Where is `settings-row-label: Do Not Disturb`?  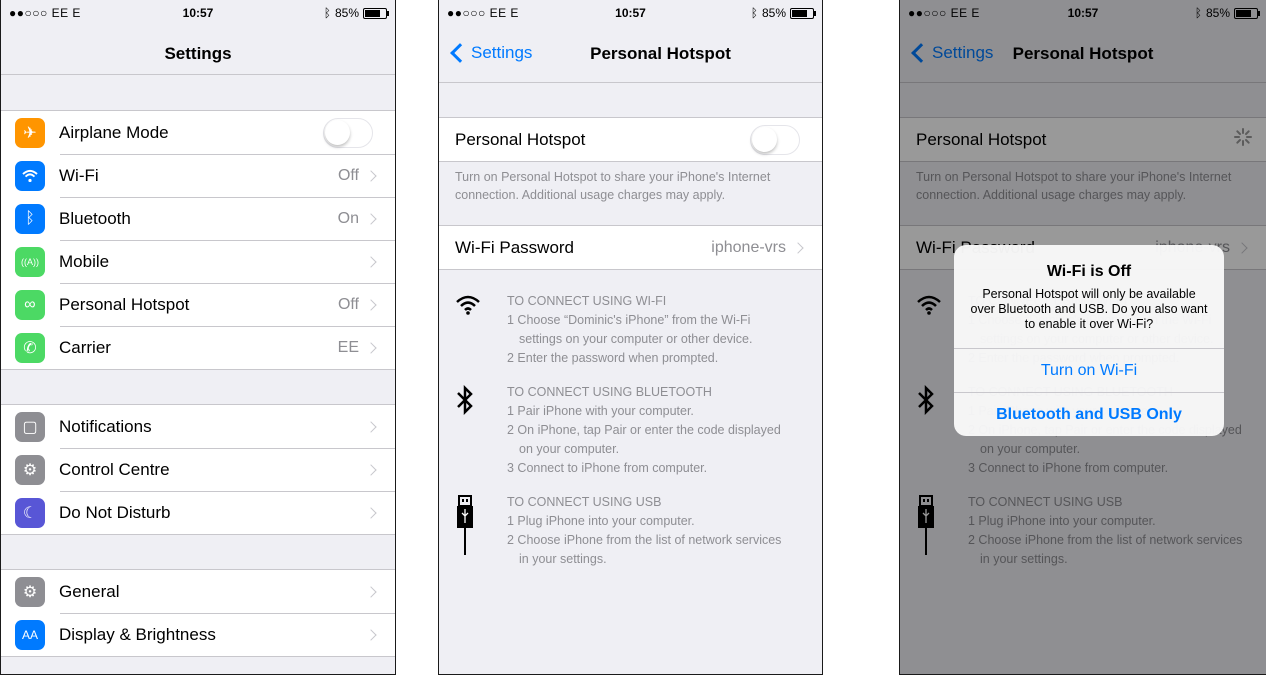 settings-row-label: Do Not Disturb is located at coordinates (115, 512).